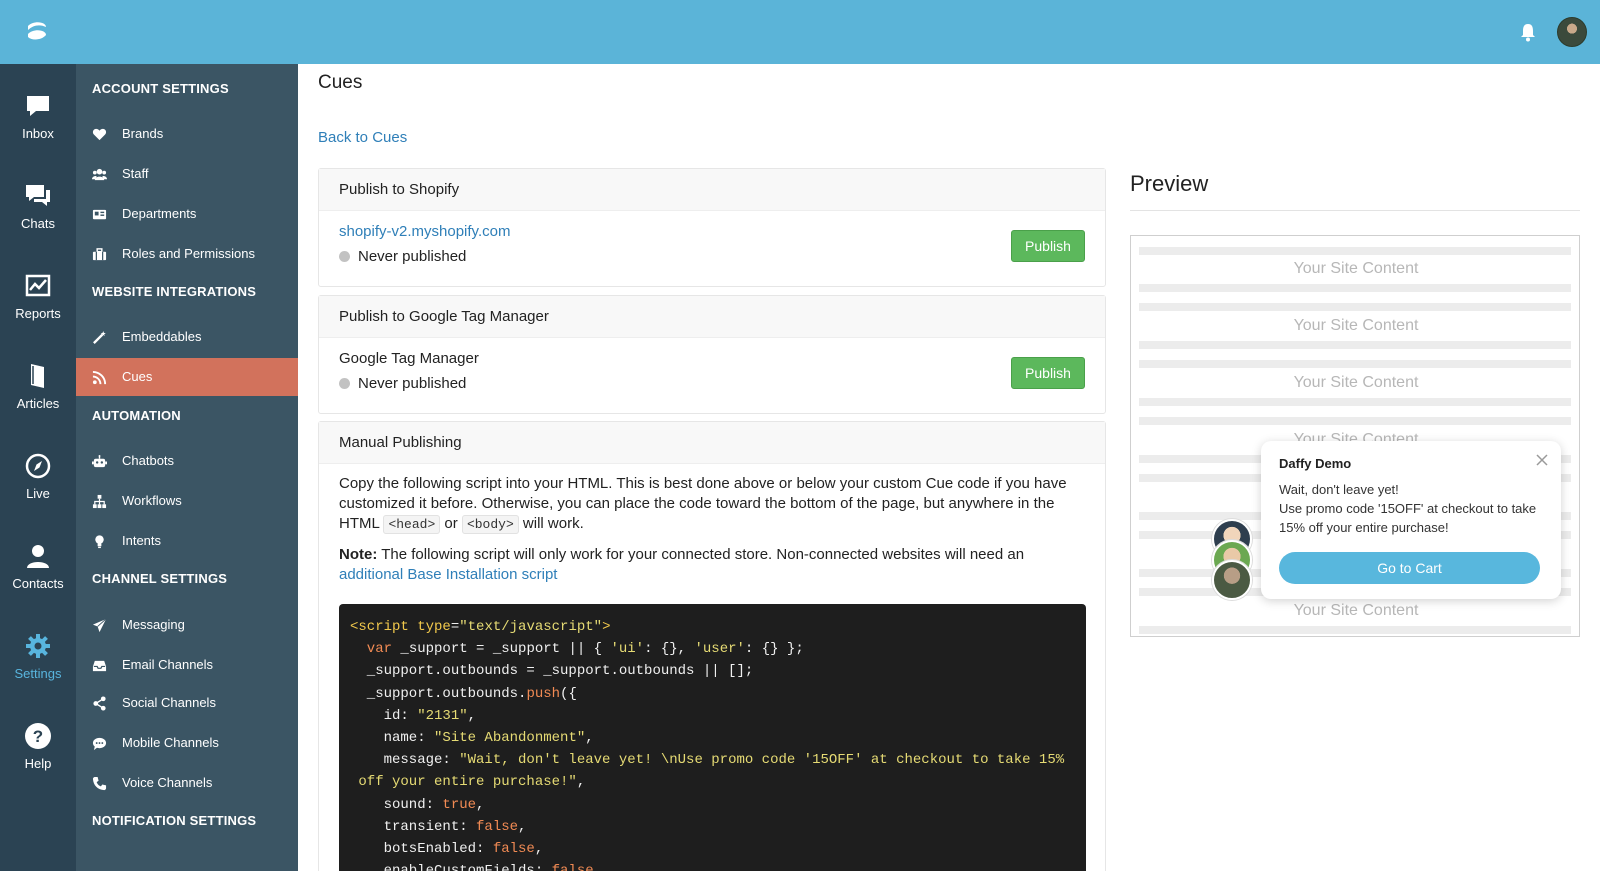  Describe the element at coordinates (187, 134) in the screenshot. I see `menu-item-brands: Brands` at that location.